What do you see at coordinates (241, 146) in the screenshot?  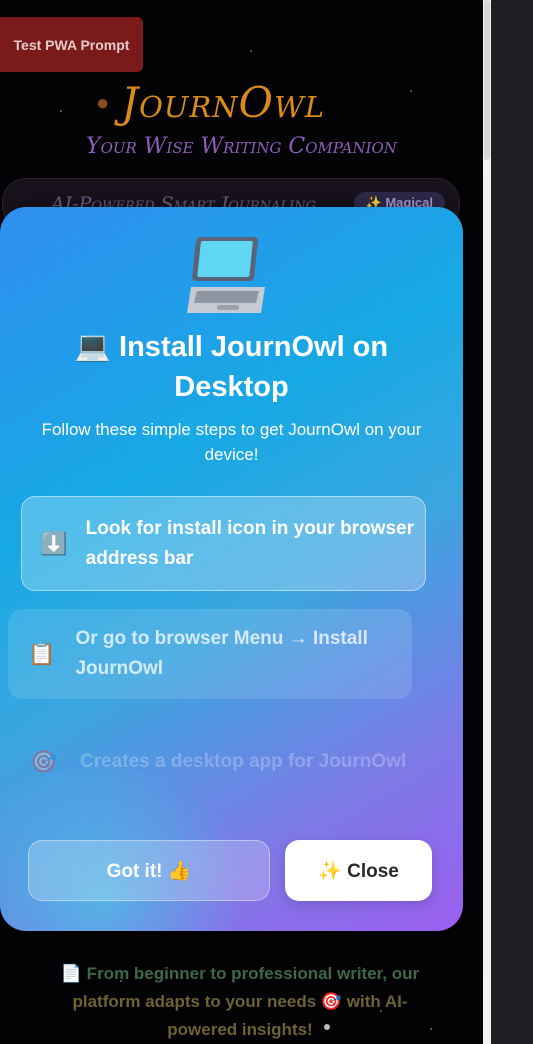 I see `brand-tagline: Your Wise Writing Companion` at bounding box center [241, 146].